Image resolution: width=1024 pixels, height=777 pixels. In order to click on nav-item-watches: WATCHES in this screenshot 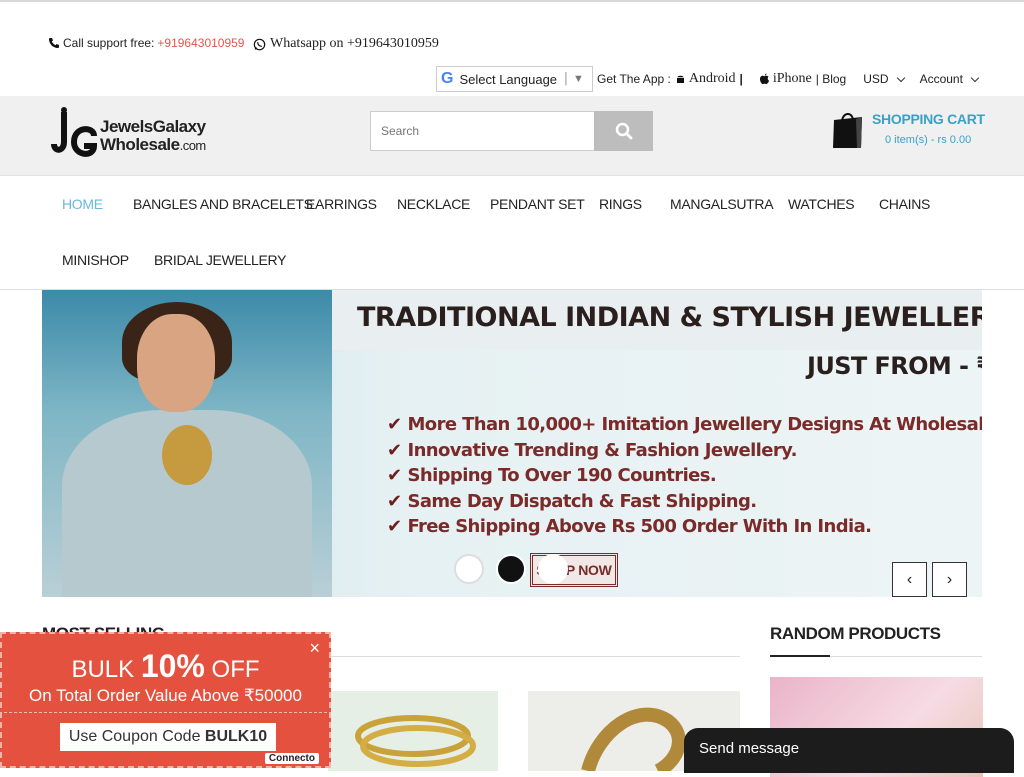, I will do `click(821, 204)`.